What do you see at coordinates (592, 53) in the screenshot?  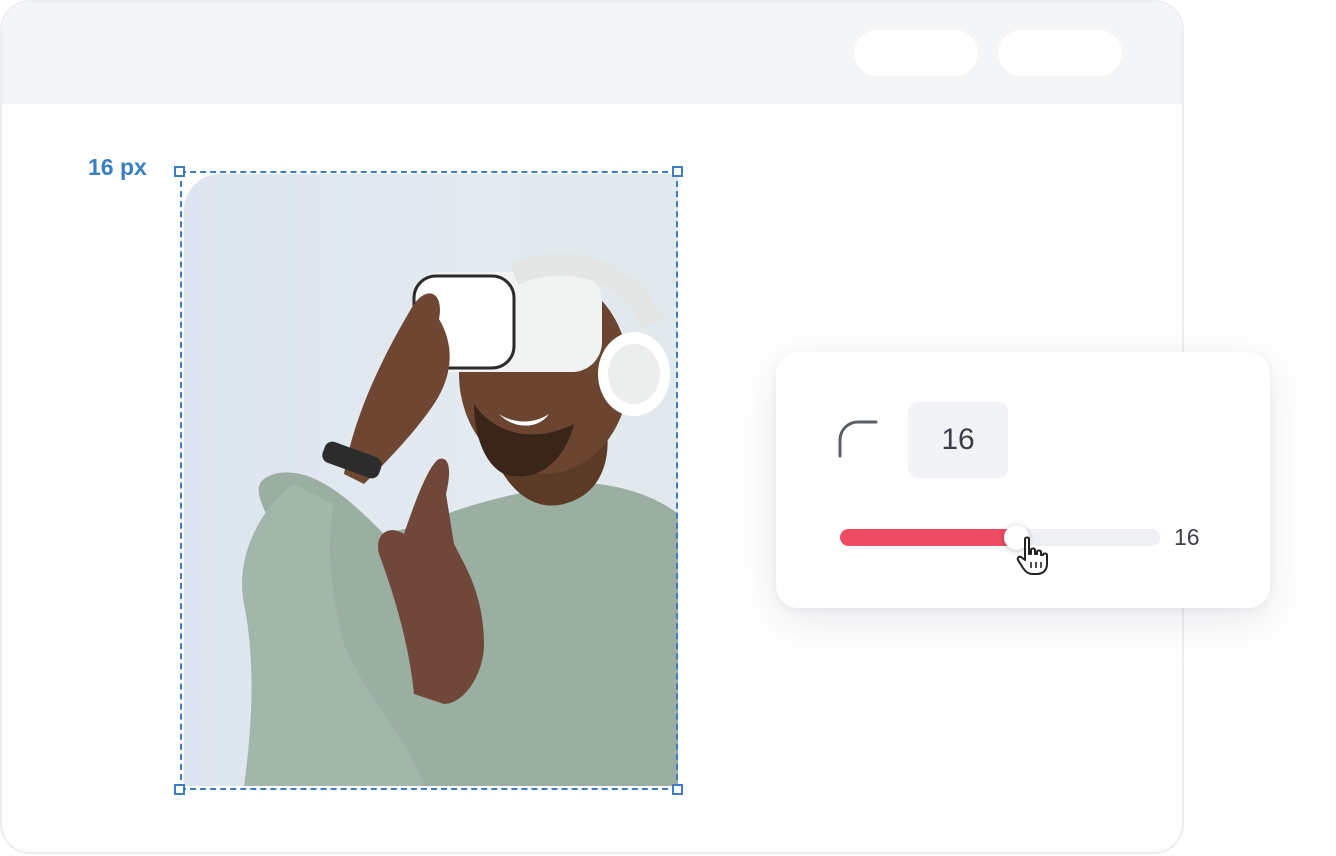 I see `window-titlebar` at bounding box center [592, 53].